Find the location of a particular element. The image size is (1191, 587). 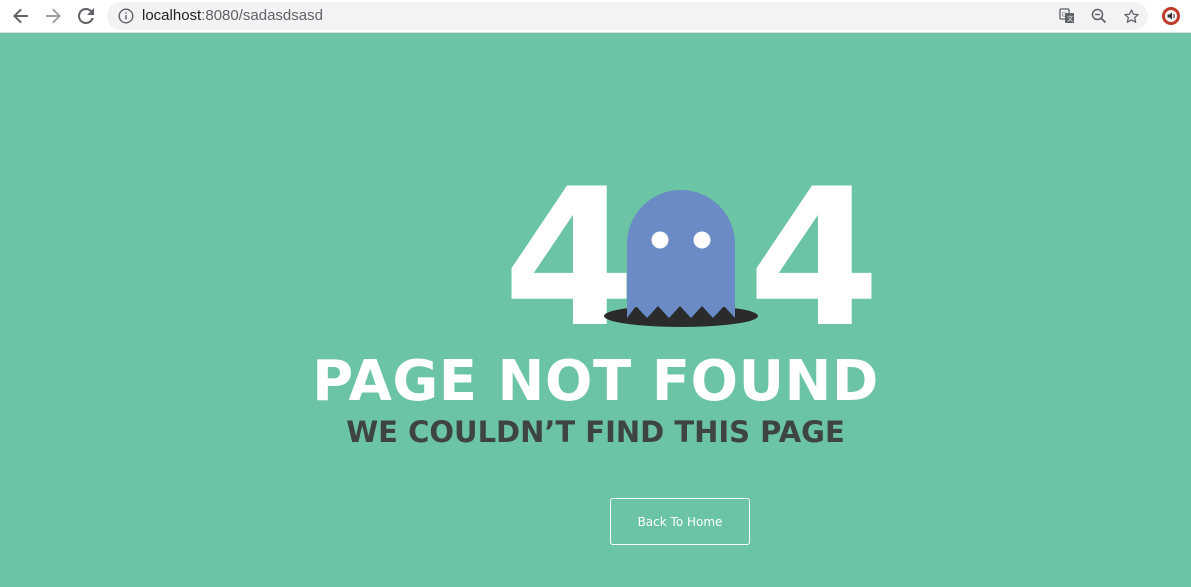

reload-icon is located at coordinates (86, 16).